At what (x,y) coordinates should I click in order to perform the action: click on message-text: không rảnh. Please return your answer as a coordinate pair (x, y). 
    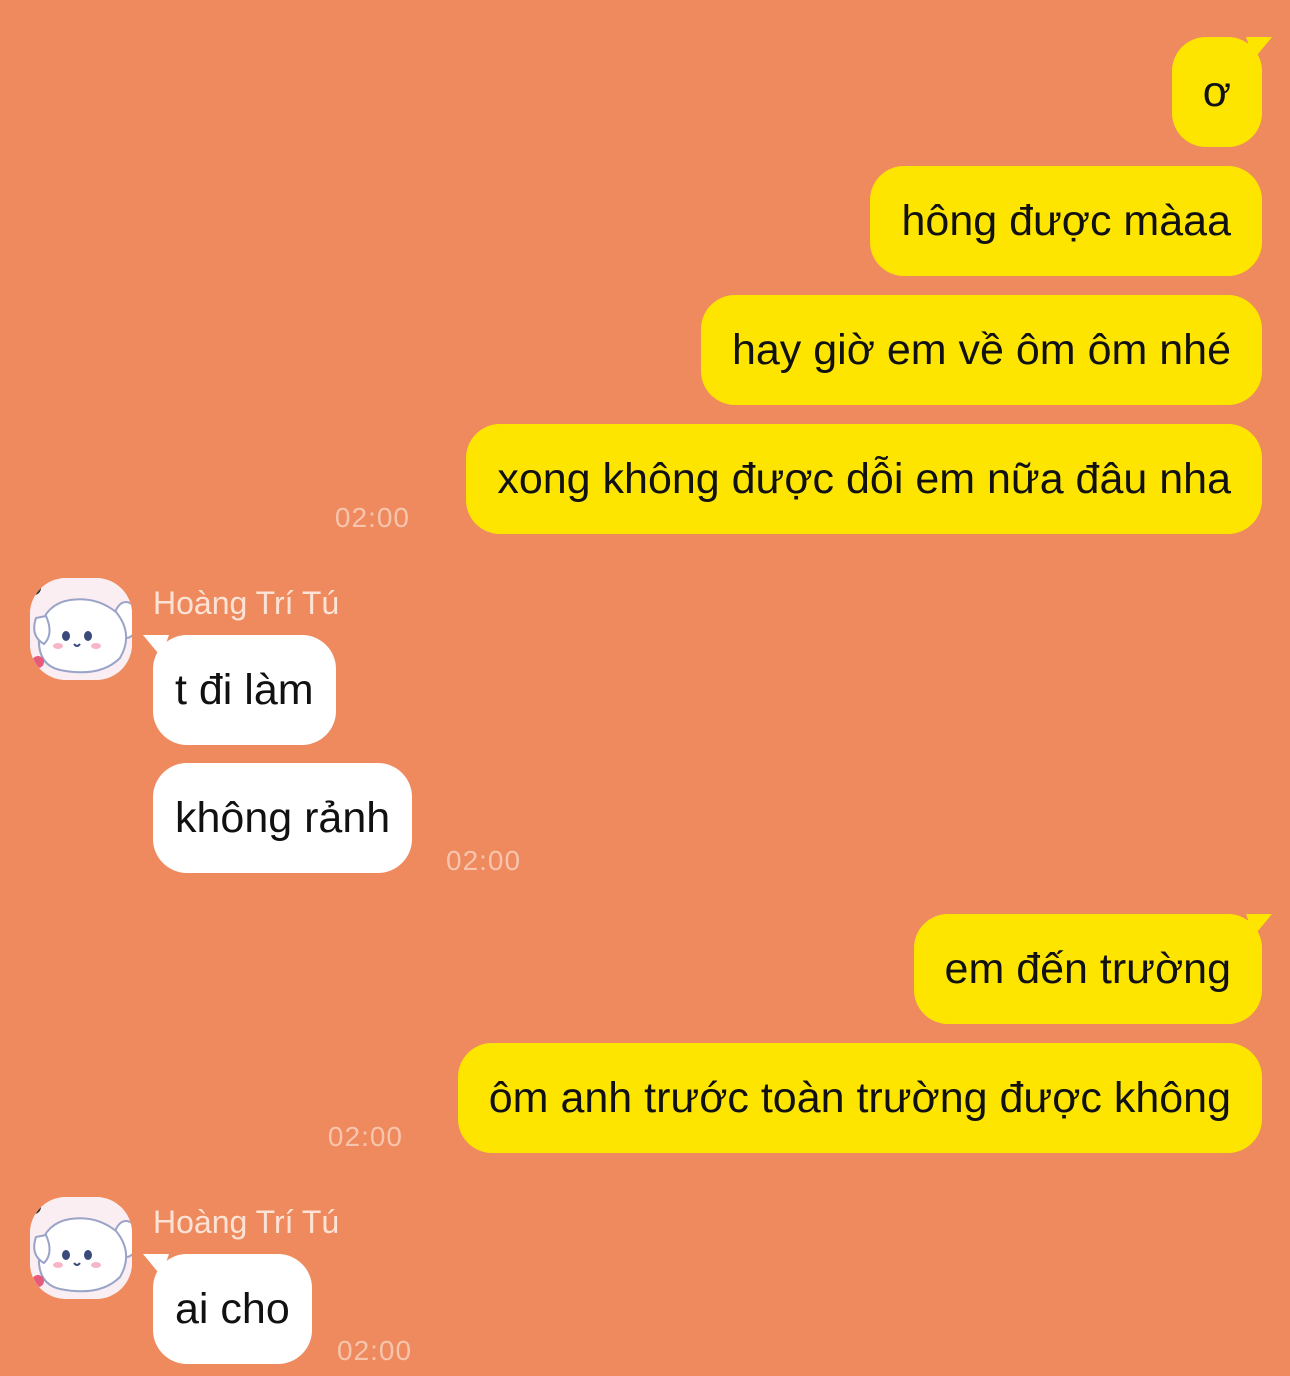
    Looking at the image, I should click on (283, 818).